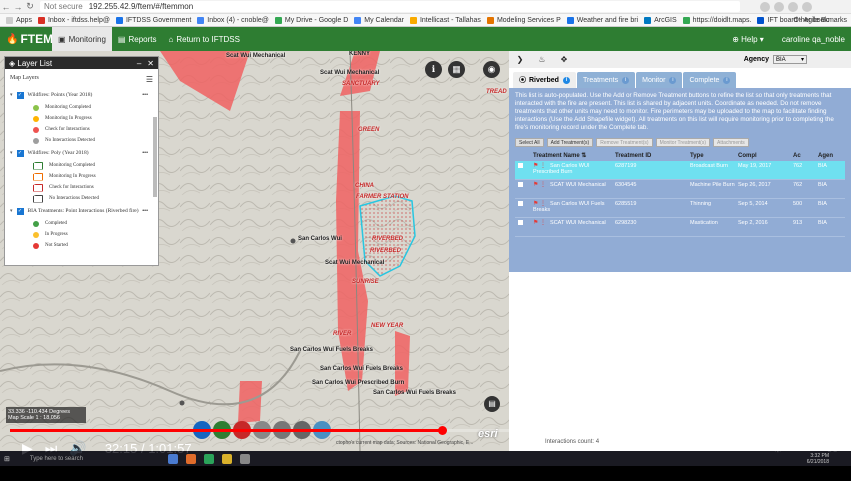  Describe the element at coordinates (583, 156) in the screenshot. I see `sort-icon: ⇅` at that location.